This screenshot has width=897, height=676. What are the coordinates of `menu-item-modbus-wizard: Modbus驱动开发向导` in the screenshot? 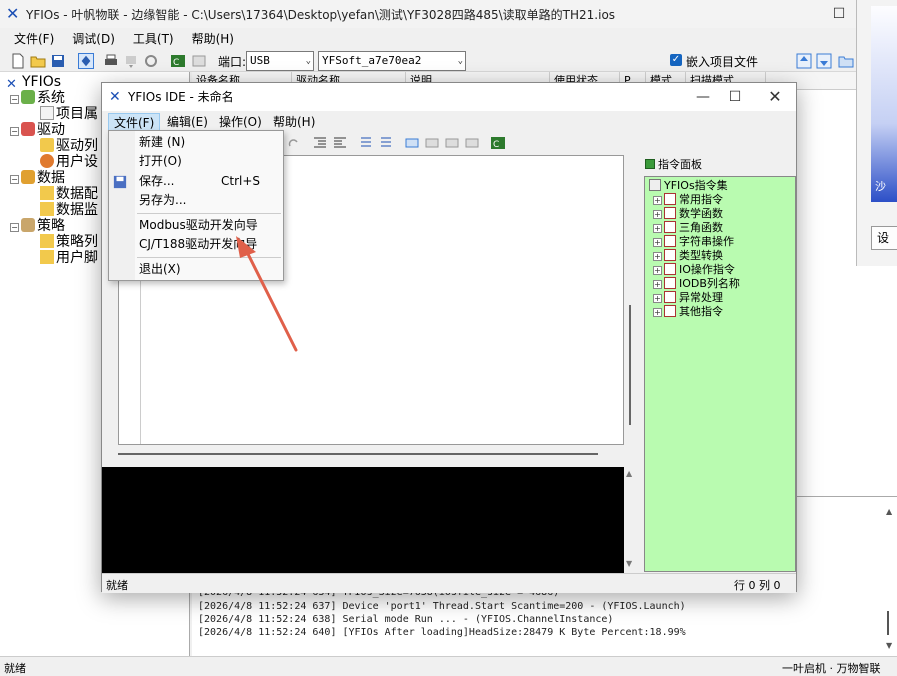 It's located at (198, 225).